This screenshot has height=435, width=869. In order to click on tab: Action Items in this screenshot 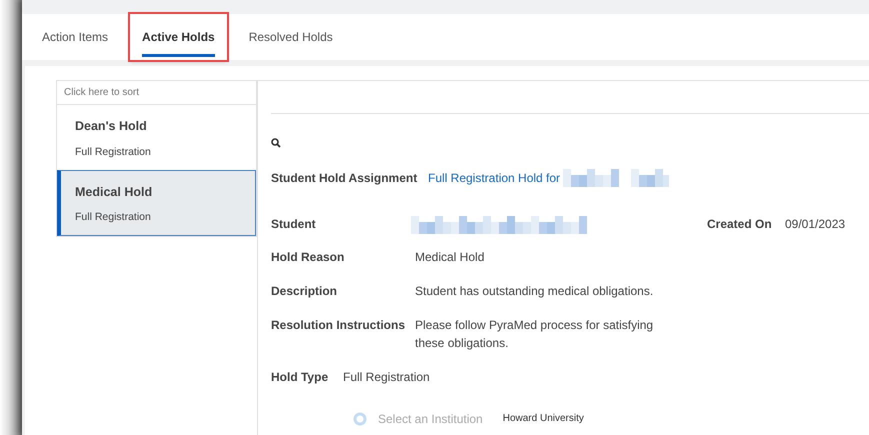, I will do `click(75, 37)`.